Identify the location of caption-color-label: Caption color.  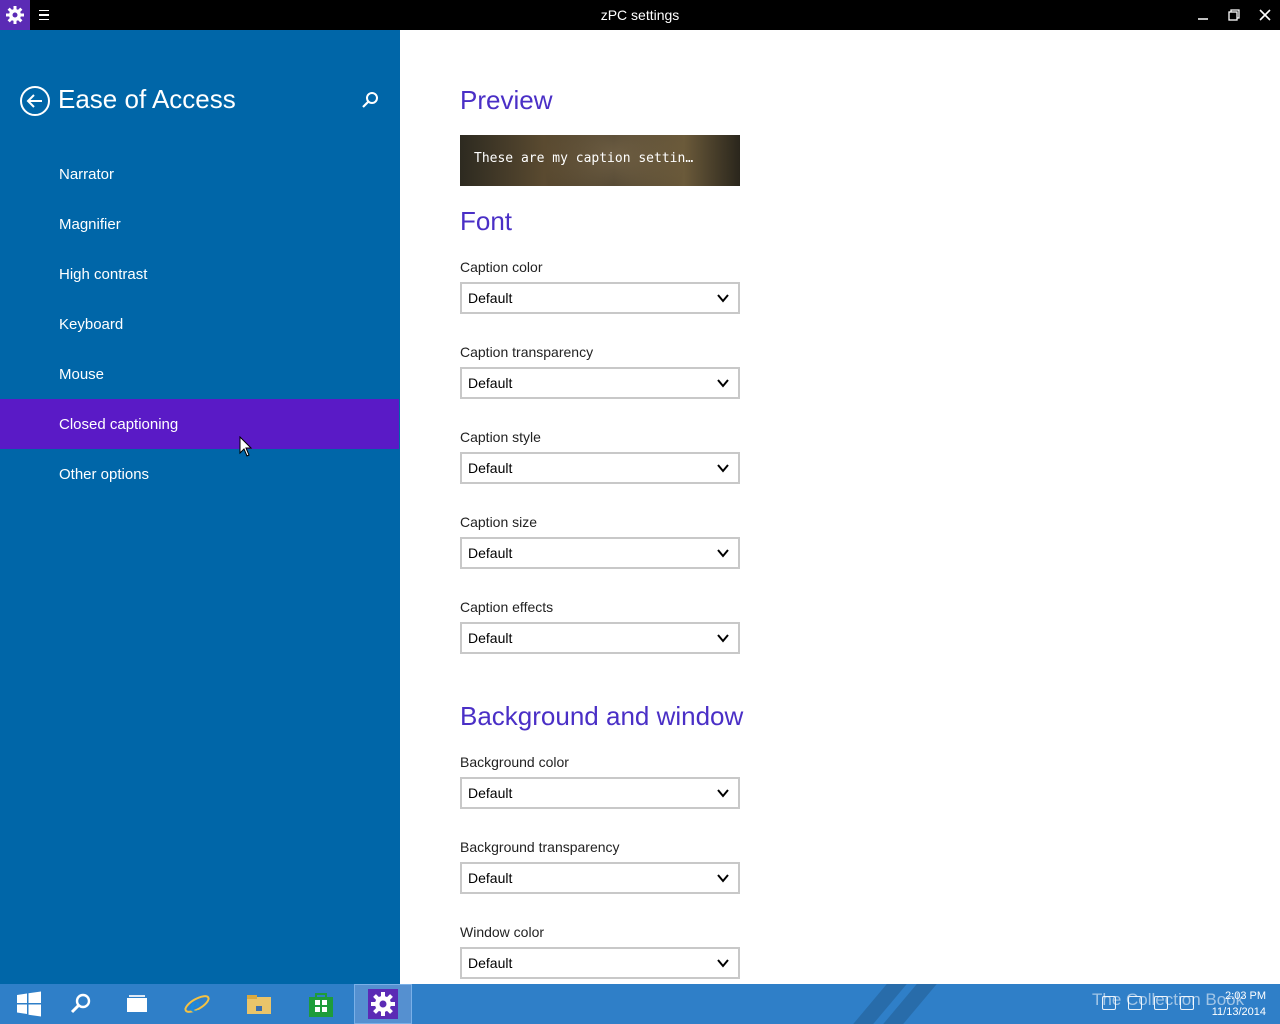
(501, 267).